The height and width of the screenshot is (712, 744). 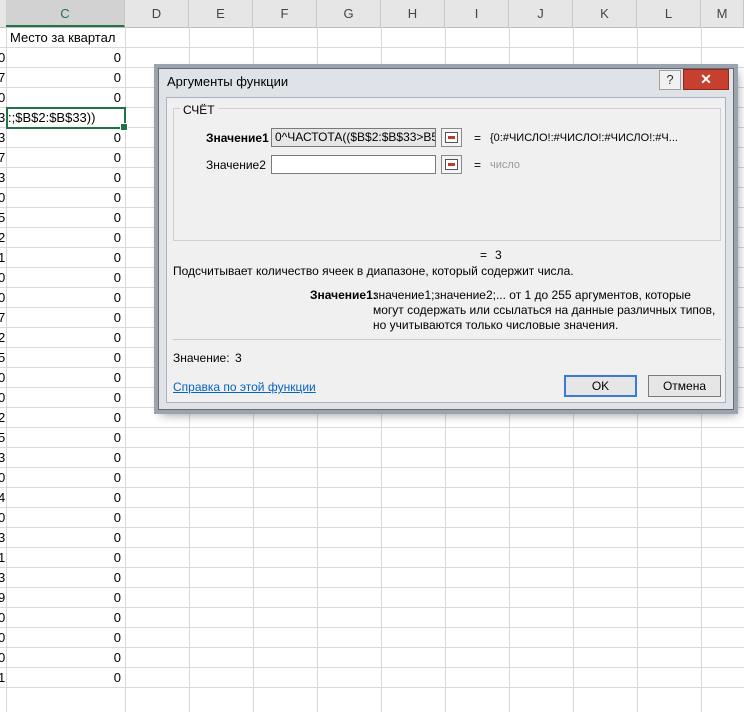 What do you see at coordinates (124, 127) in the screenshot?
I see `fill-handle` at bounding box center [124, 127].